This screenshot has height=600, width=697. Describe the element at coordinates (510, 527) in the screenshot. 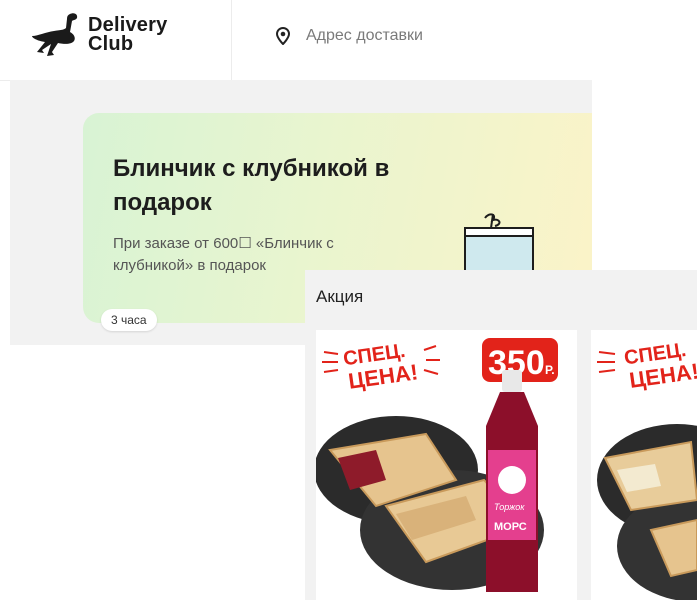

I see `drink-label: МОРС` at that location.